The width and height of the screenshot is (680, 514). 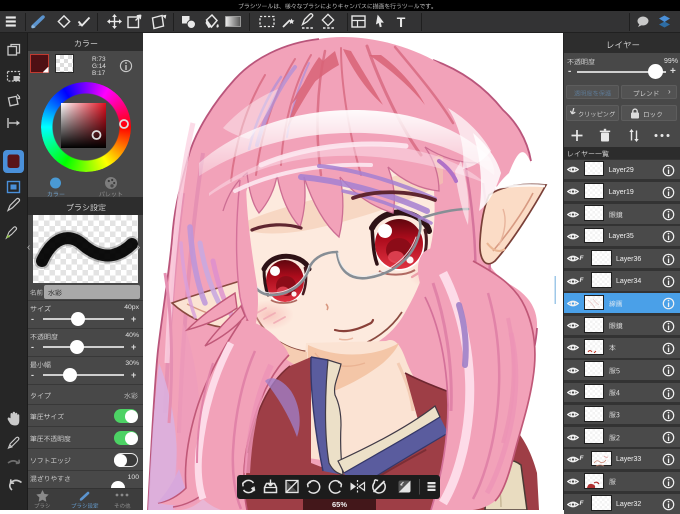 What do you see at coordinates (401, 22) in the screenshot?
I see `svg-text: T` at bounding box center [401, 22].